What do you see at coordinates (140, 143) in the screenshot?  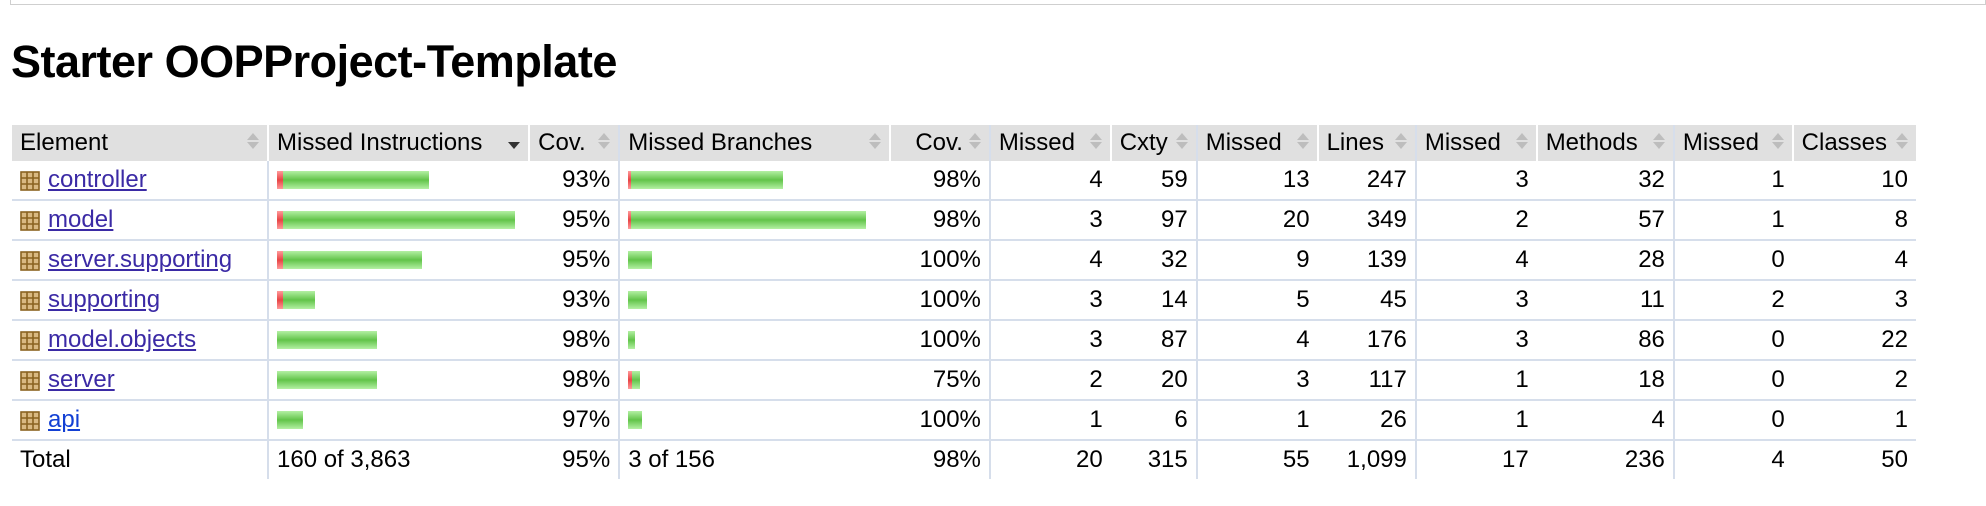 I see `header-element: Element` at bounding box center [140, 143].